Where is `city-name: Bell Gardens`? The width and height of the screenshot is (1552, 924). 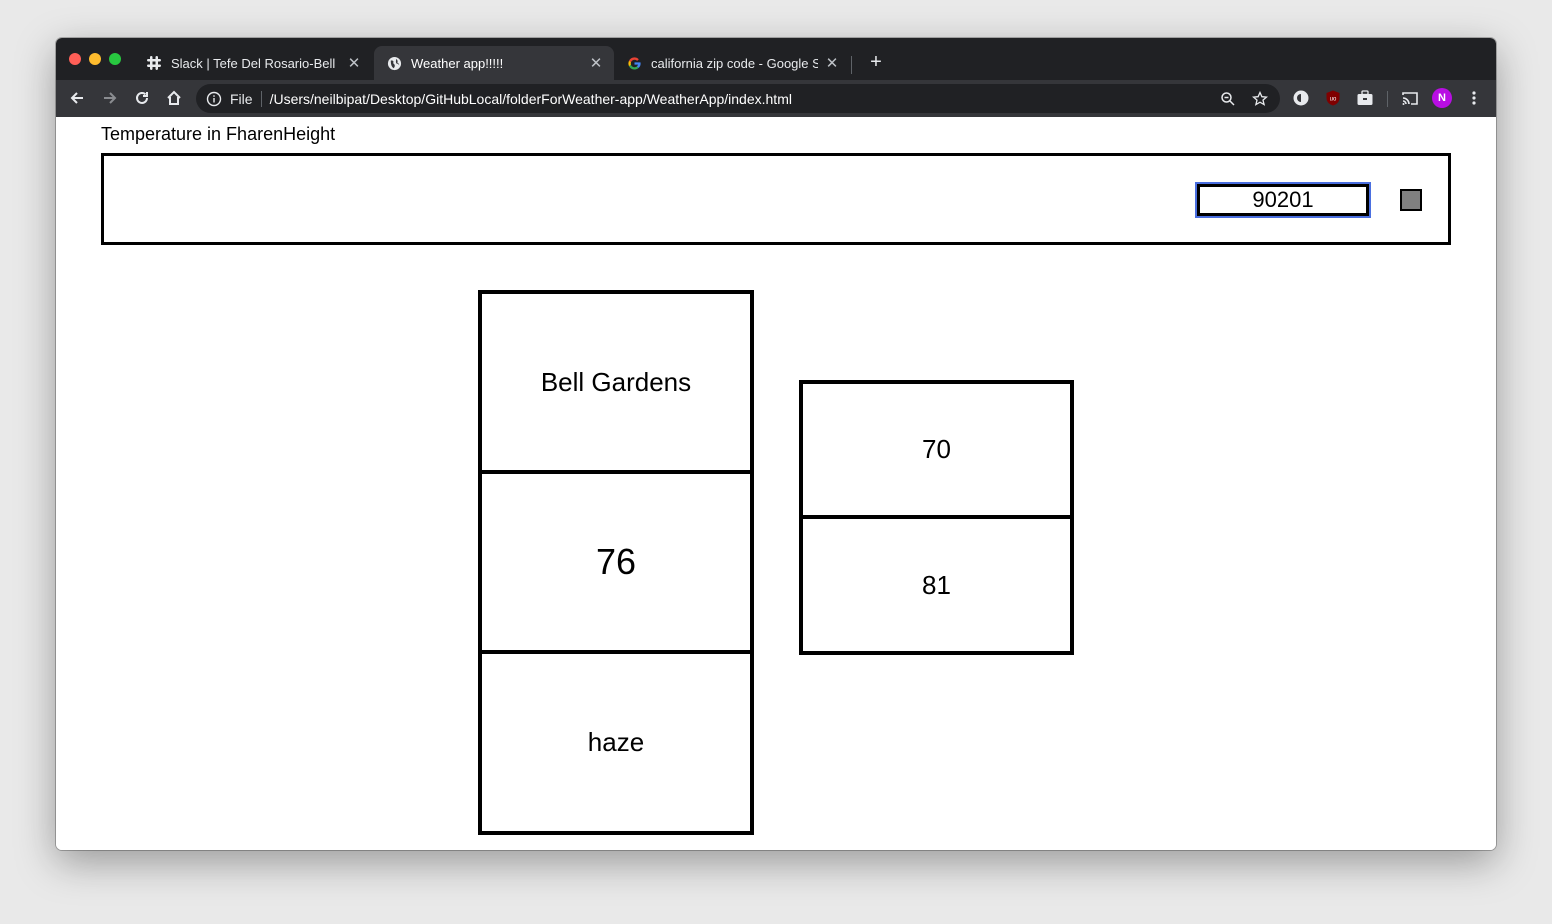
city-name: Bell Gardens is located at coordinates (616, 381).